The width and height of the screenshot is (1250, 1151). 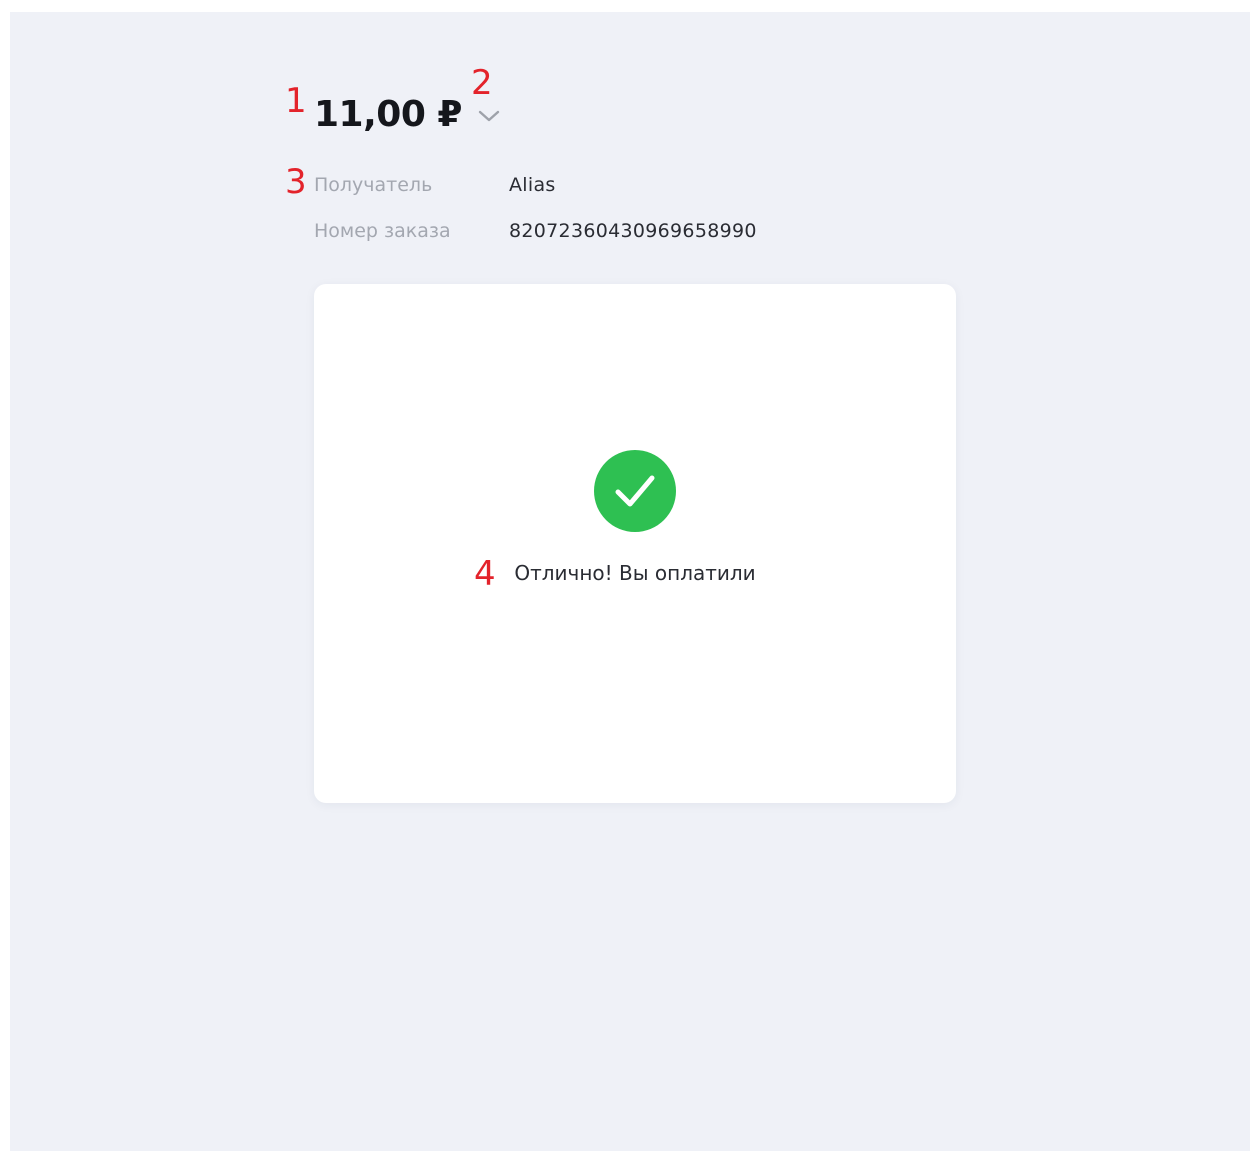 What do you see at coordinates (296, 182) in the screenshot?
I see `annotation-marker-3: 3` at bounding box center [296, 182].